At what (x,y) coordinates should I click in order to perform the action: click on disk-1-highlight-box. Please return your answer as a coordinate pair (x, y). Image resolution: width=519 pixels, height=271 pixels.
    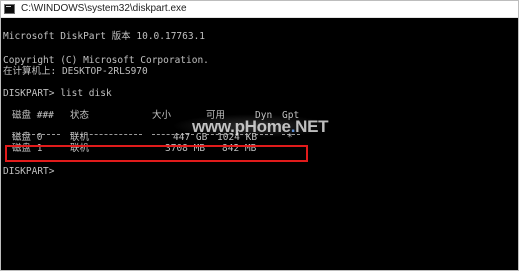
    Looking at the image, I should click on (156, 153).